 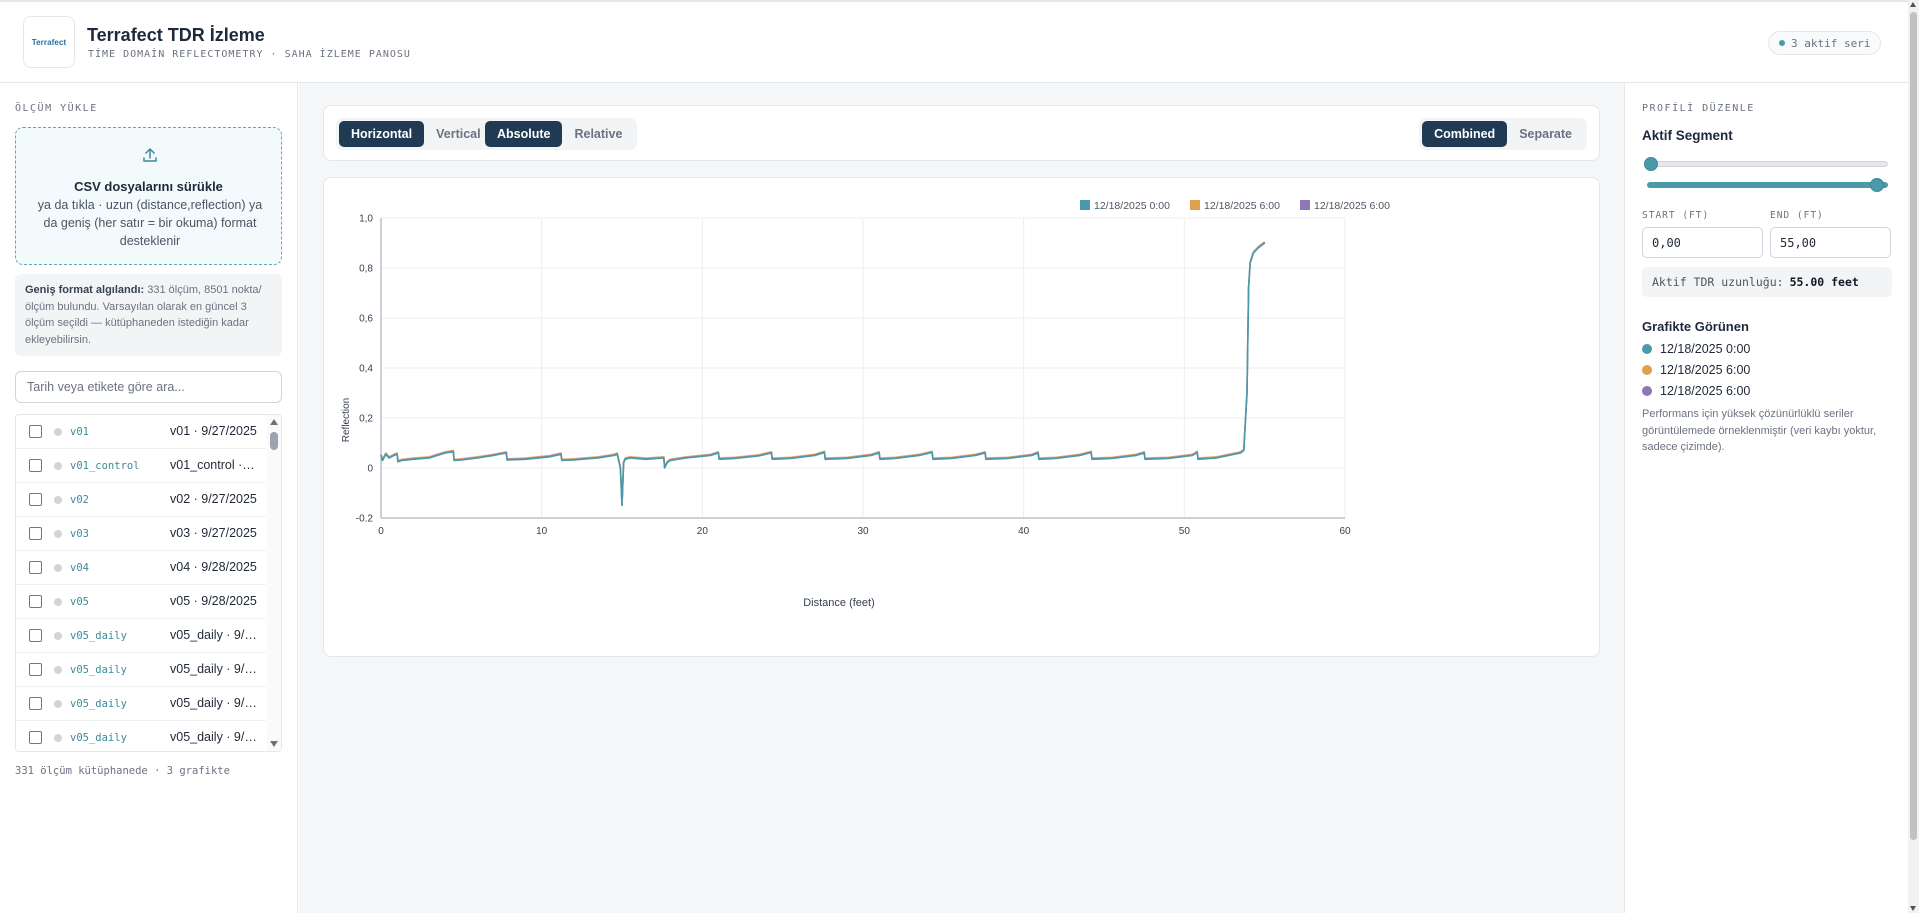 I want to click on visible-series-name: 12/18/2025 0:00, so click(x=1705, y=349).